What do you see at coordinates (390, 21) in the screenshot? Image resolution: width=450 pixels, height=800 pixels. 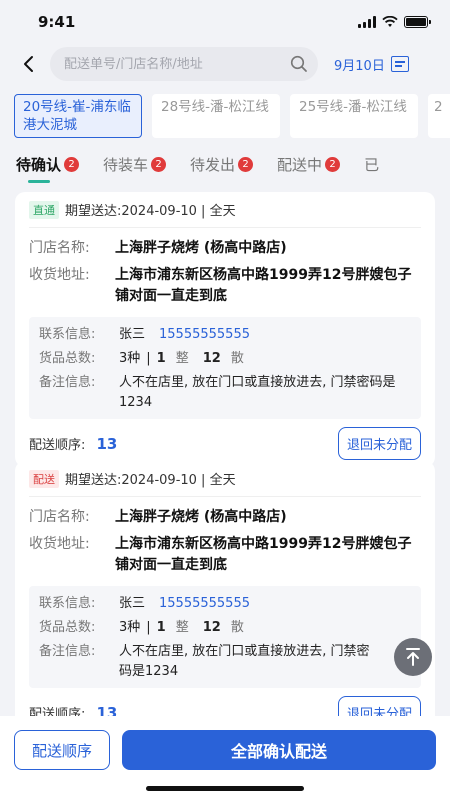 I see `wifi-icon` at bounding box center [390, 21].